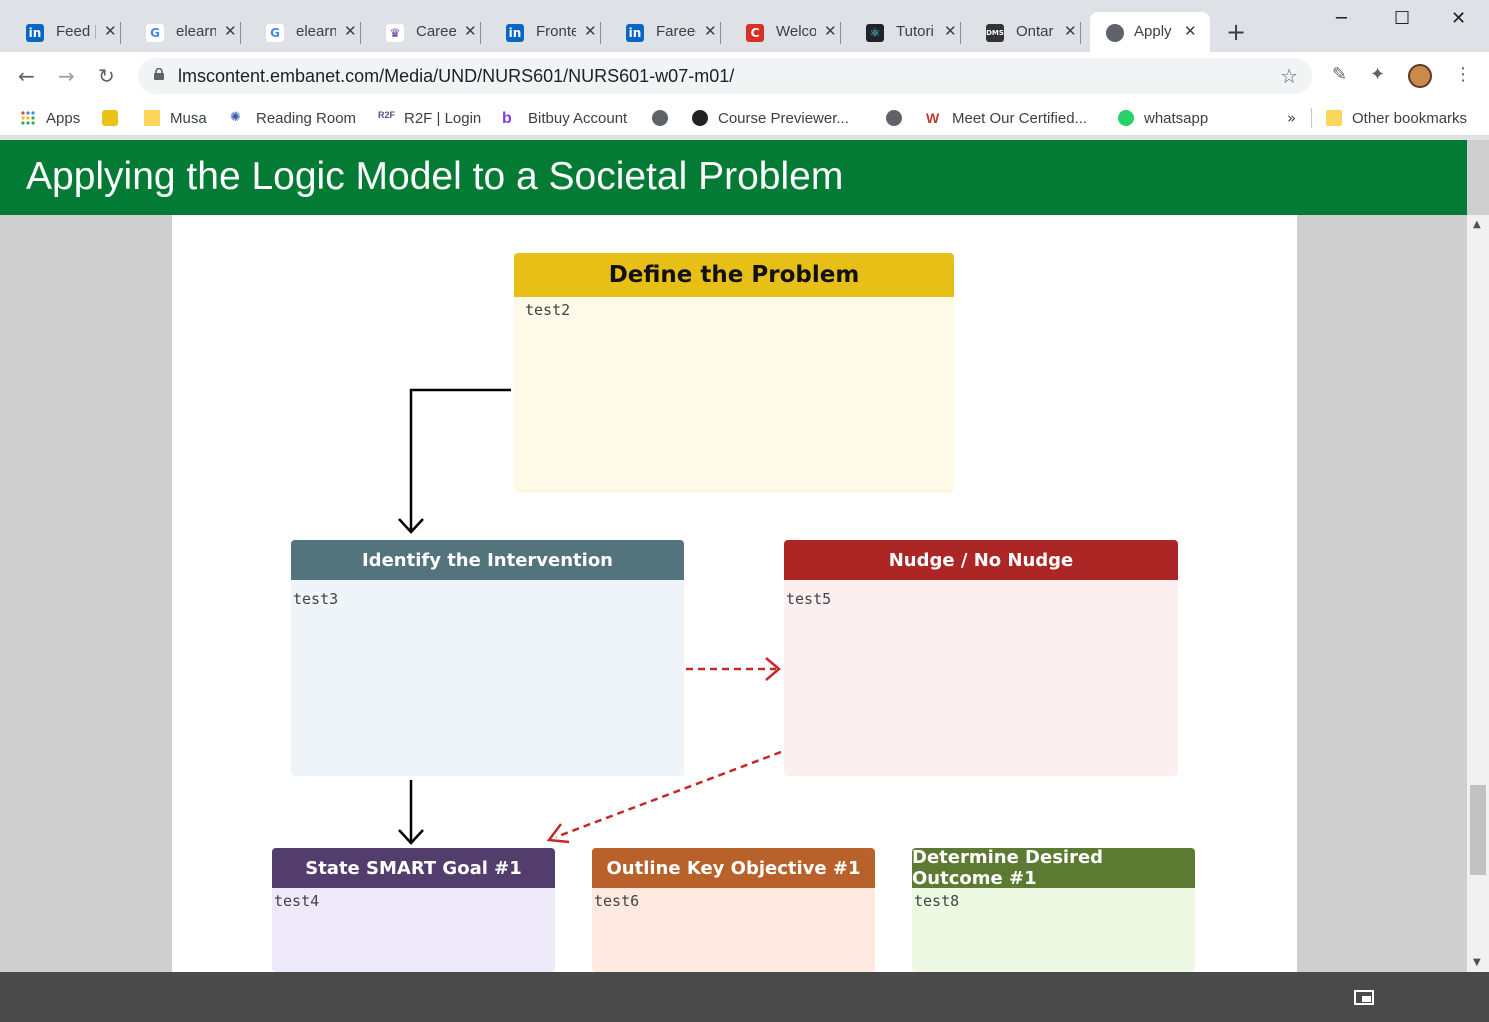  I want to click on extensions-puzzle-icon: ✦, so click(1377, 74).